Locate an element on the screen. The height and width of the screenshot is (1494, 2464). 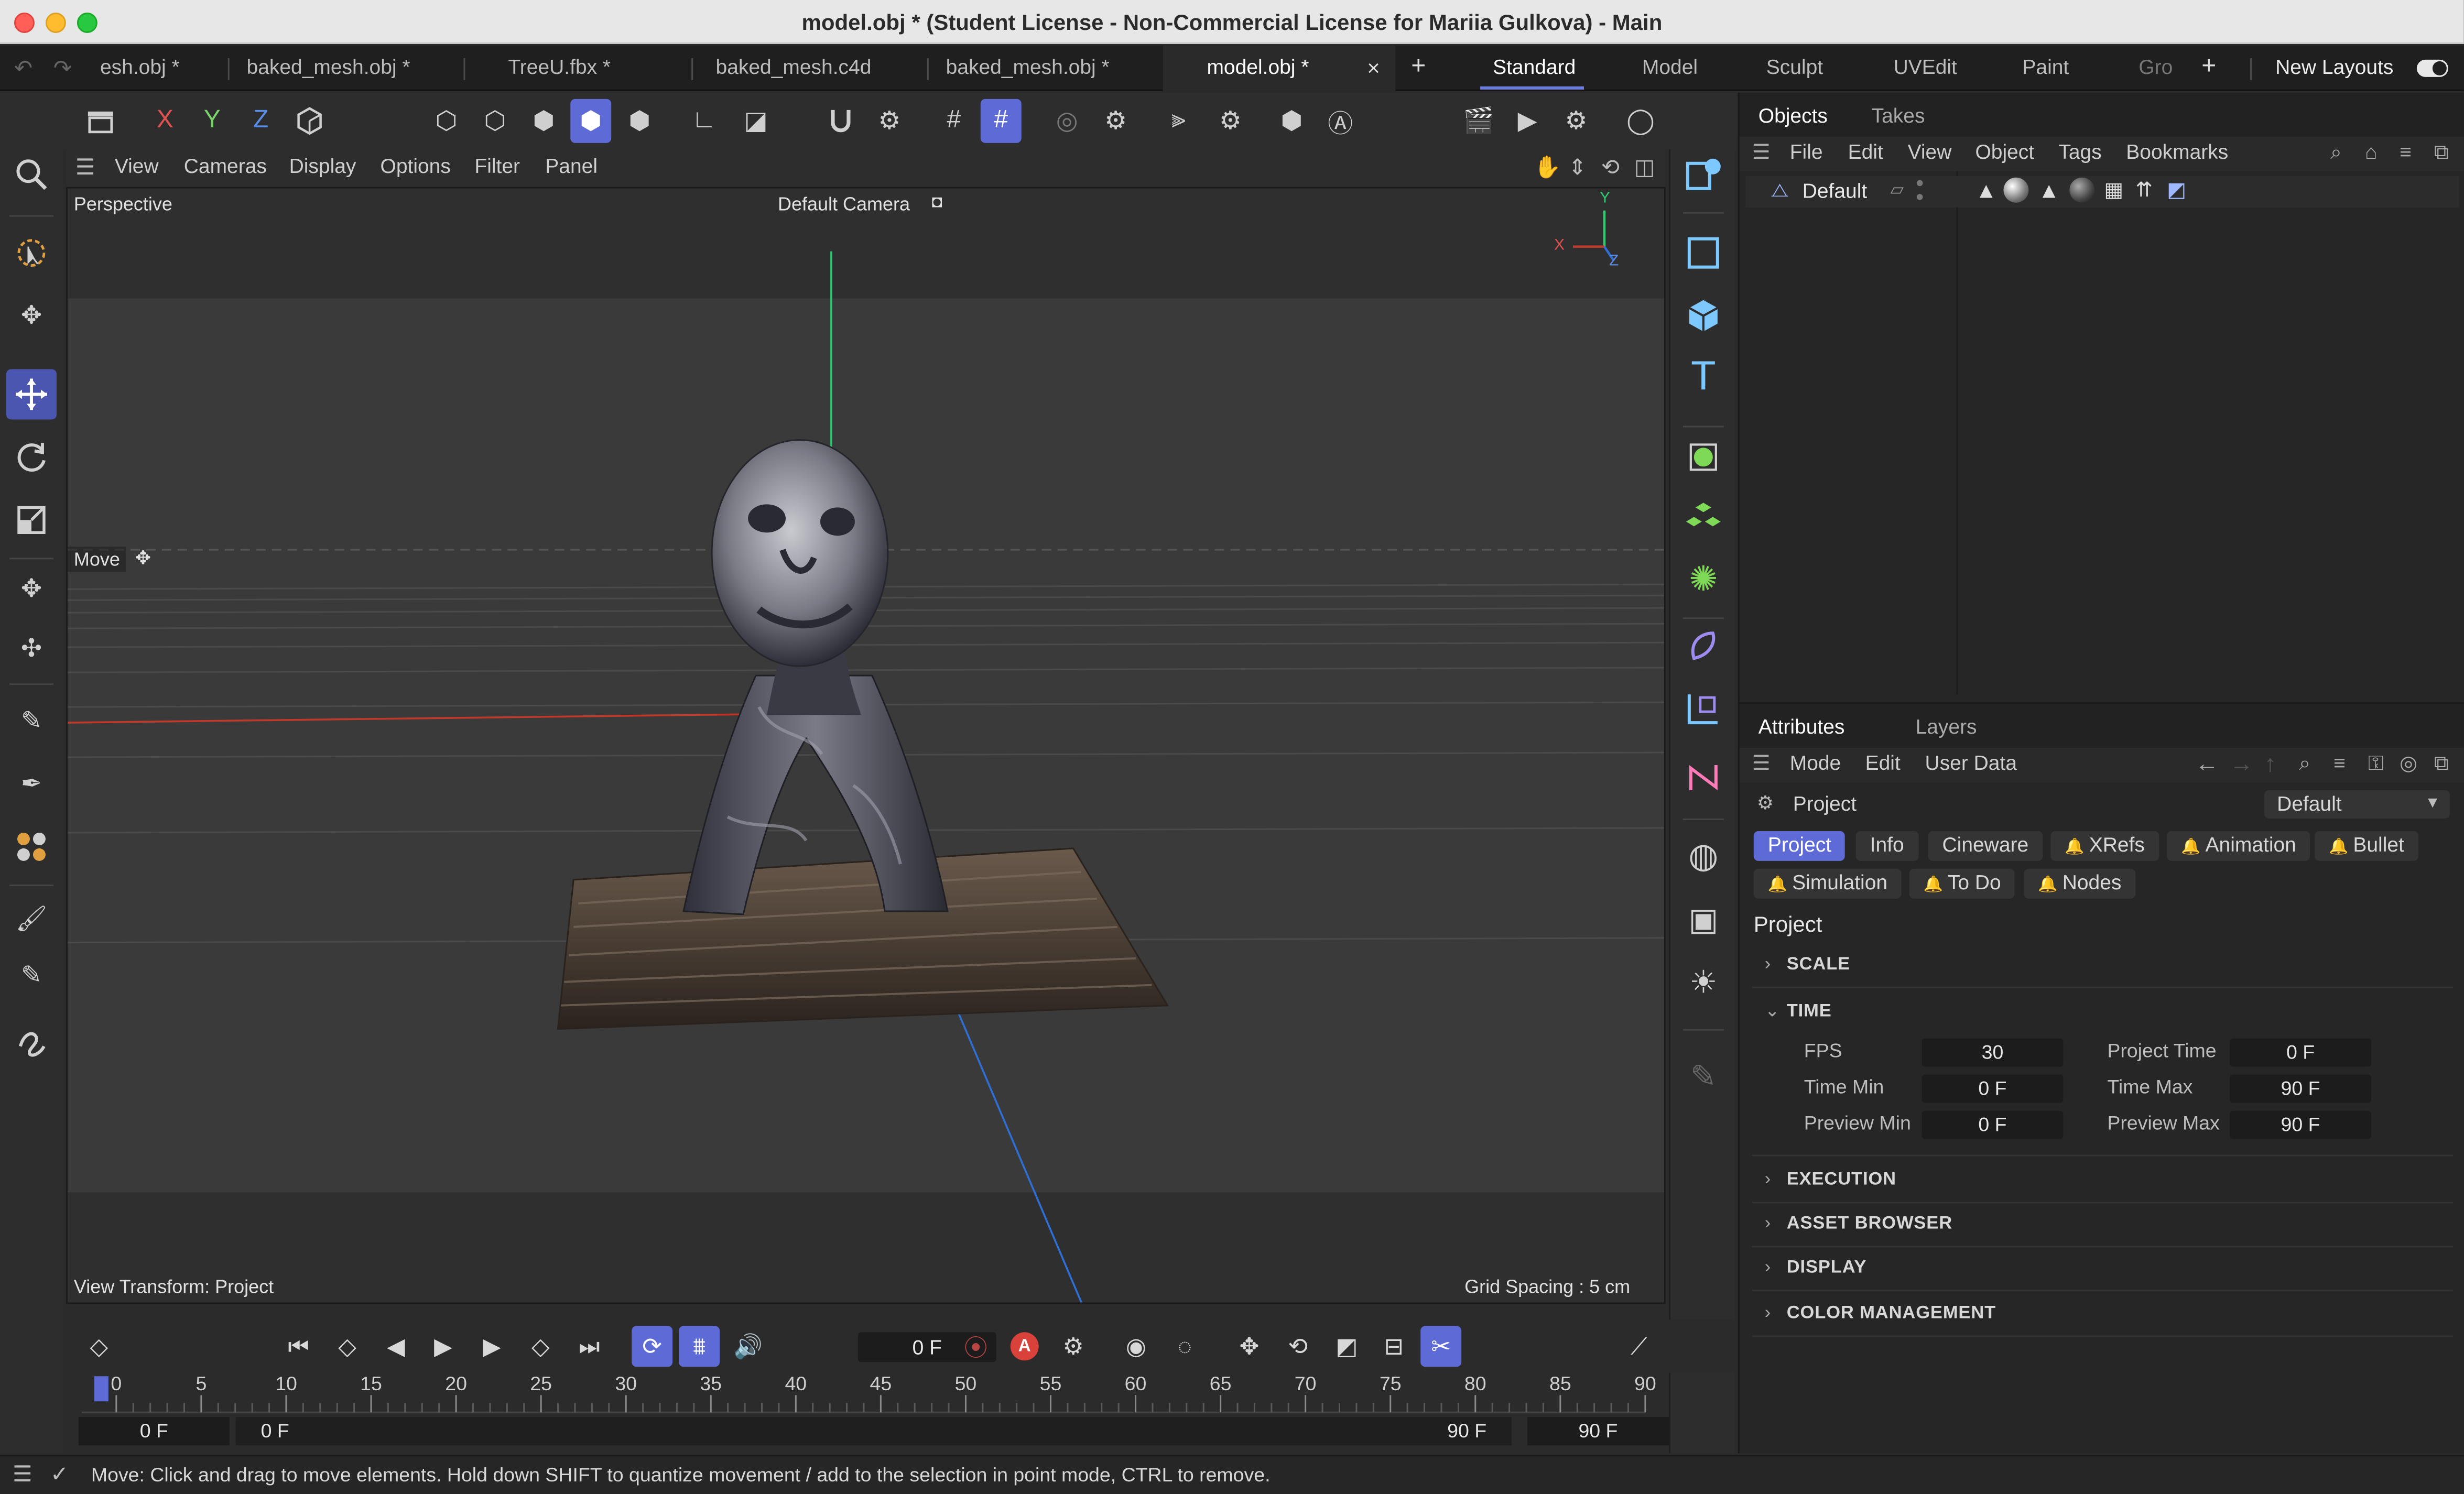
model-mode-icon: ⬢ is located at coordinates (591, 121).